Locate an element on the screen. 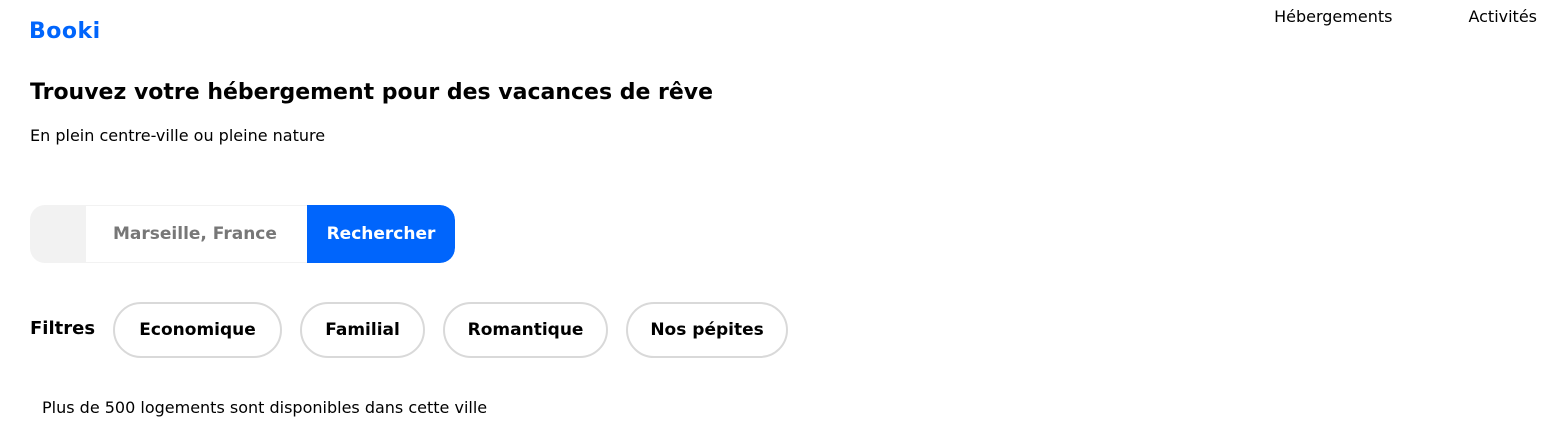 The image size is (1554, 444). nav-link-activites: Activités is located at coordinates (1502, 16).